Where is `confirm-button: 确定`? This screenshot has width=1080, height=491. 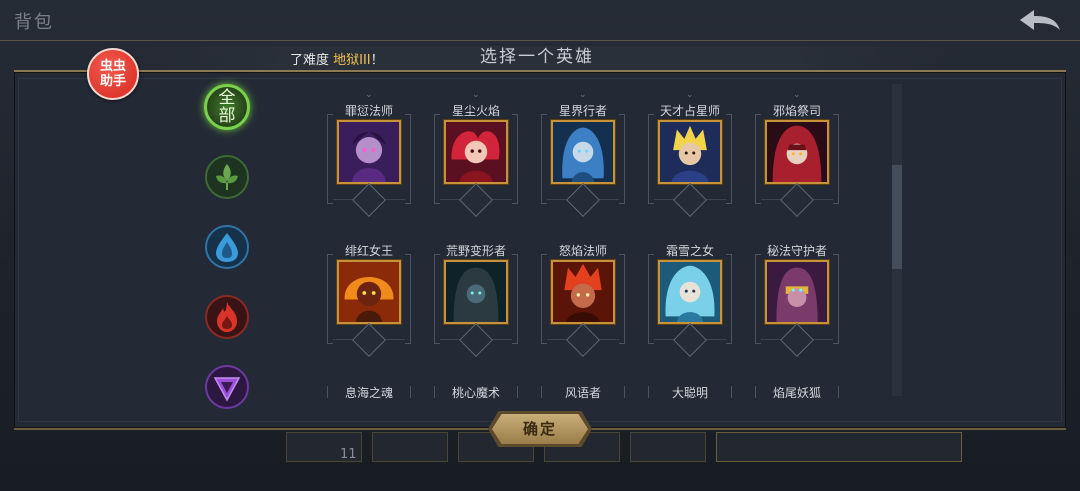
confirm-button: 确定 is located at coordinates (540, 429).